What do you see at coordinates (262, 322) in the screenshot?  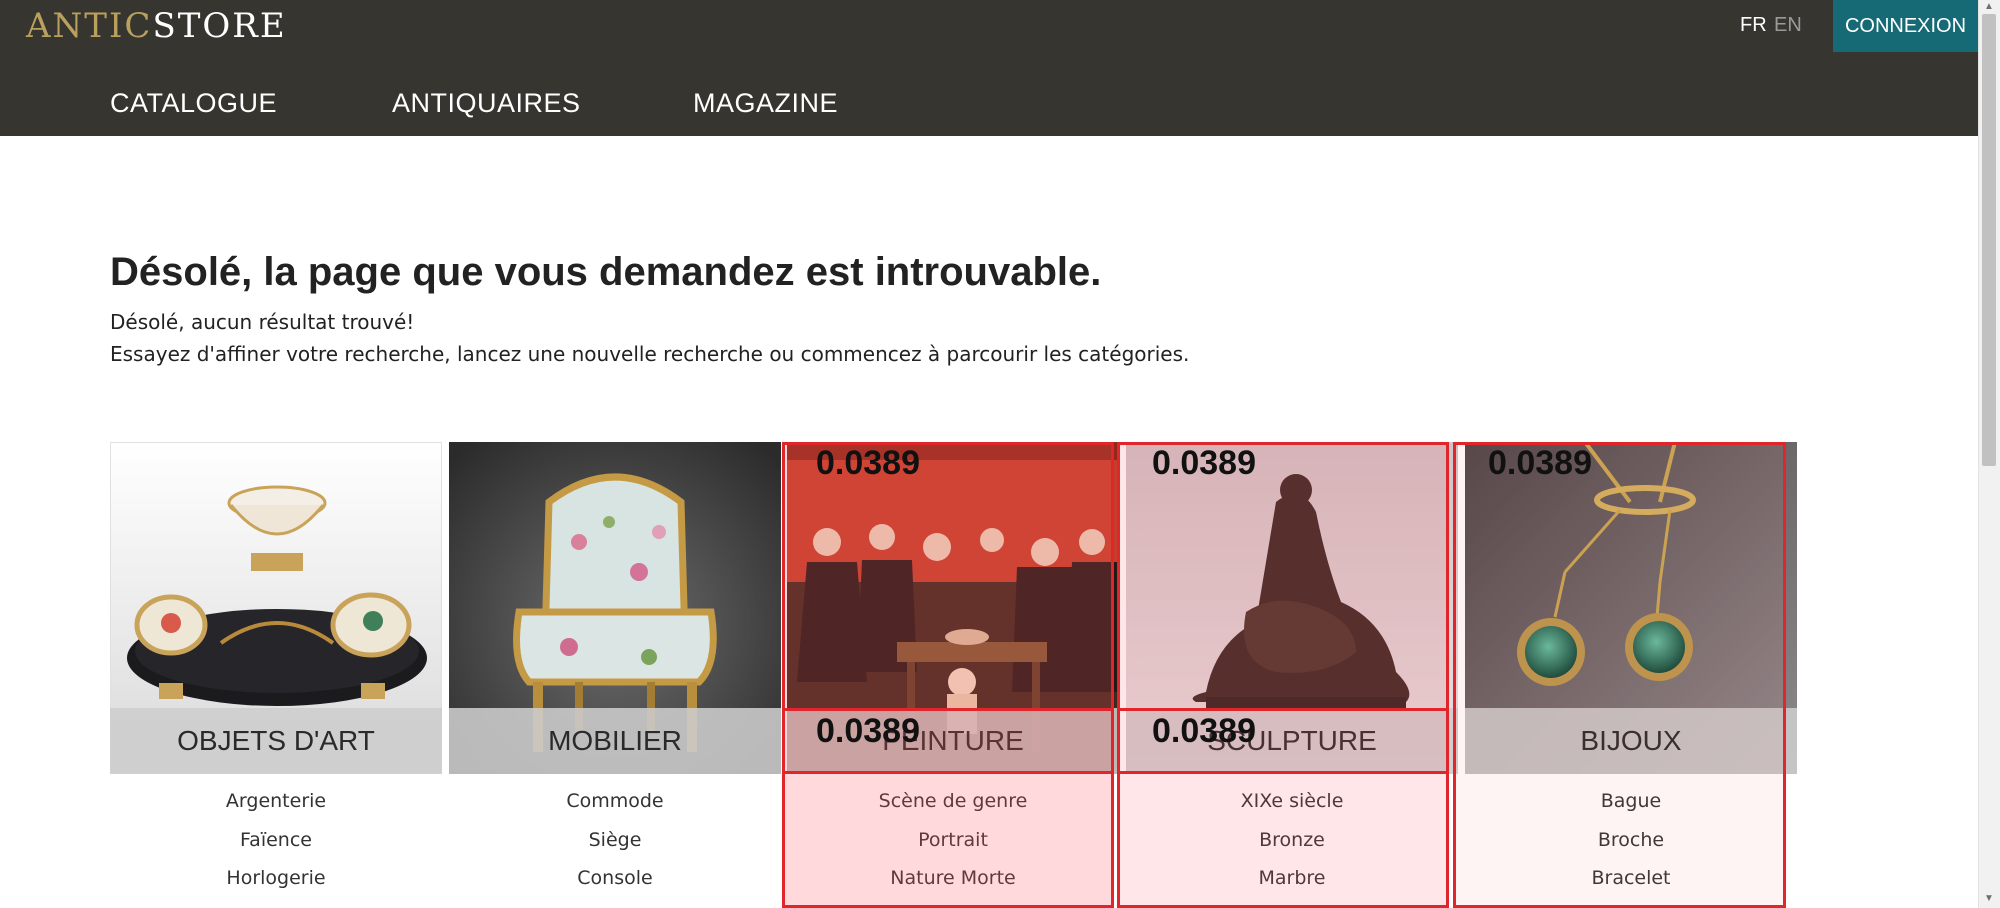 I see `no-result-text: Désolé, aucun résultat trouvé!` at bounding box center [262, 322].